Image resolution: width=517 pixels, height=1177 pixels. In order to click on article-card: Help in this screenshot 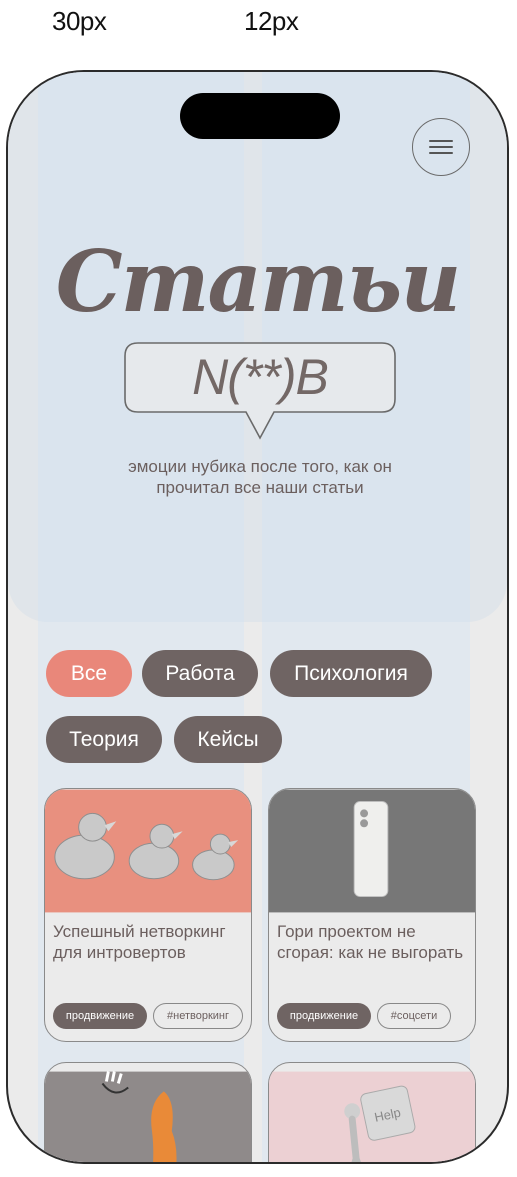, I will do `click(372, 1112)`.